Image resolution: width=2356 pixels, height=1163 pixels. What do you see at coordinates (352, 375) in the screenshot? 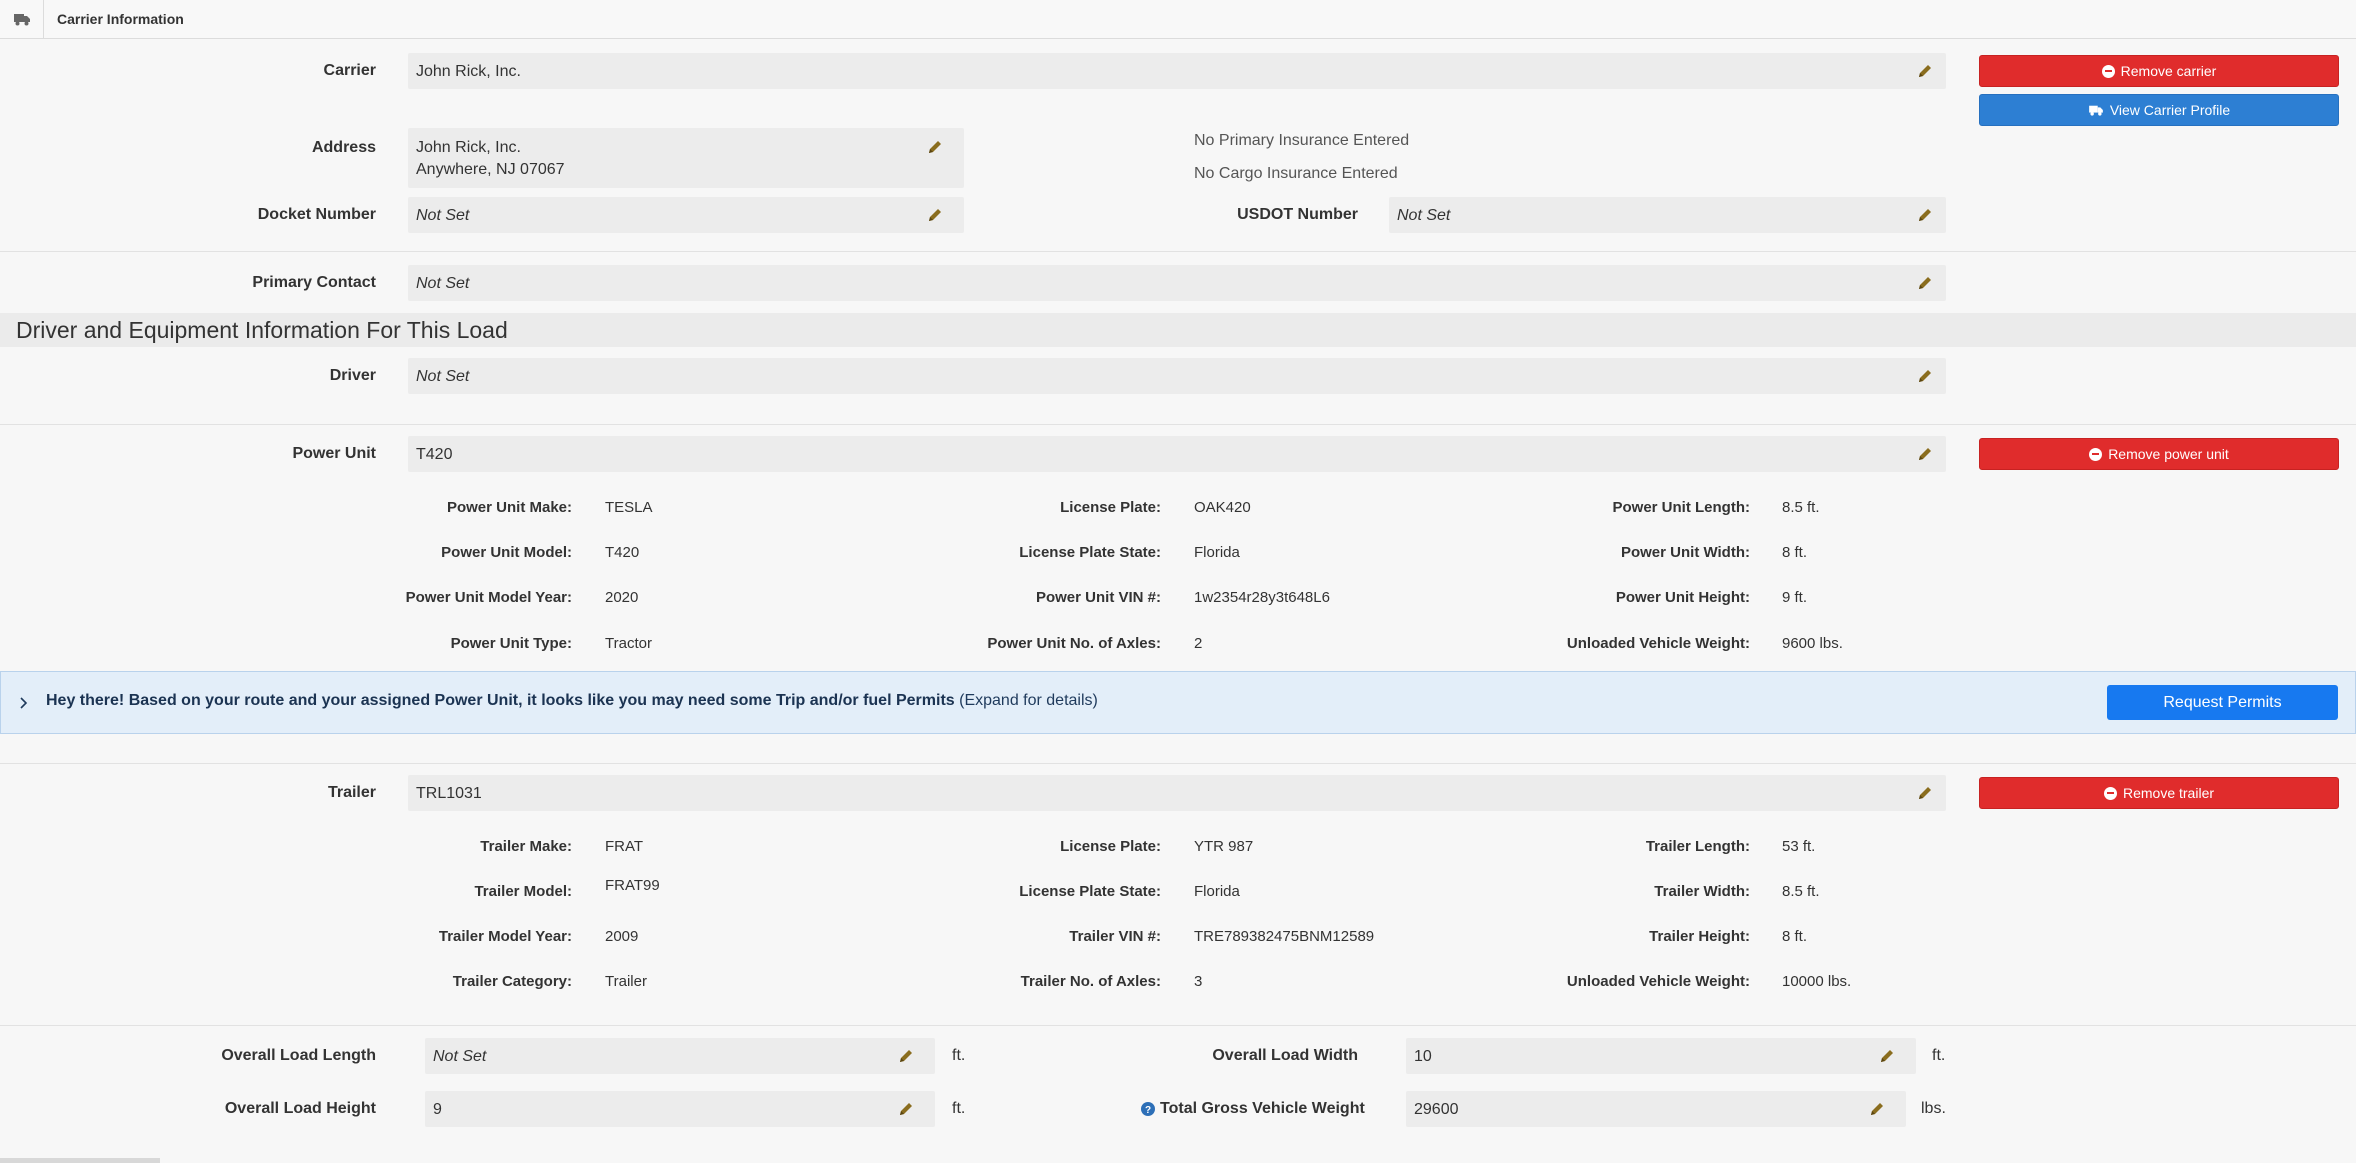
I see `driver-label: Driver` at bounding box center [352, 375].